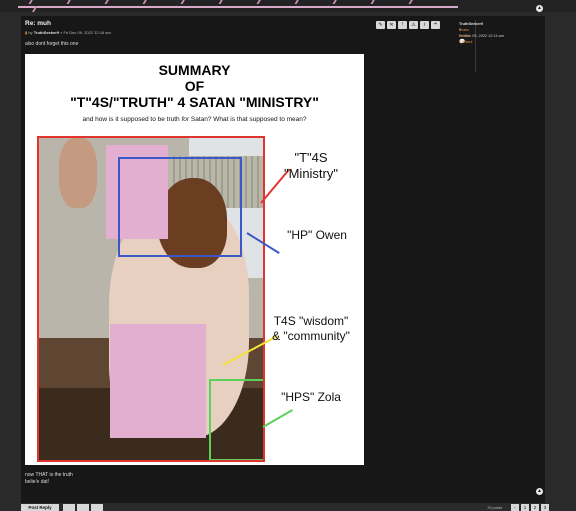 This screenshot has height=511, width=576. I want to click on post-title: Re: muh, so click(38, 23).